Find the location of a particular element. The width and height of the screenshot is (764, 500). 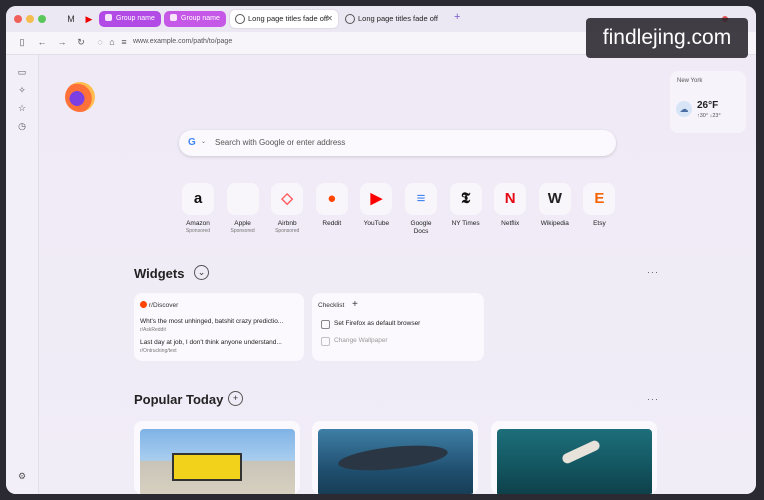

maximize-window-button is located at coordinates (42, 19).